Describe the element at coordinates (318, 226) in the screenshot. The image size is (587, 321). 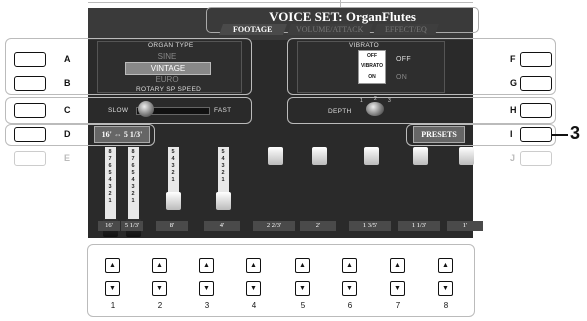
I see `drawbar-footage-label: 2'` at that location.